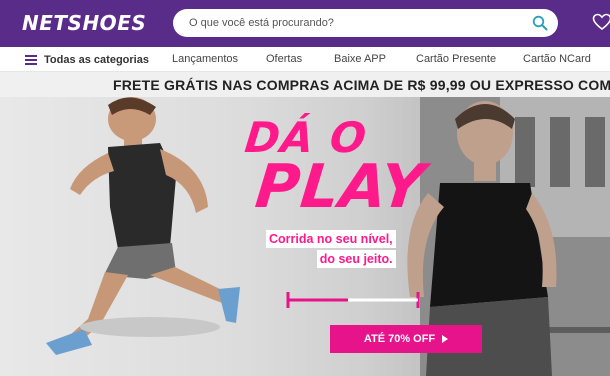 The height and width of the screenshot is (376, 610). What do you see at coordinates (205, 59) in the screenshot?
I see `nav-item-lancamentos: Lançamentos` at bounding box center [205, 59].